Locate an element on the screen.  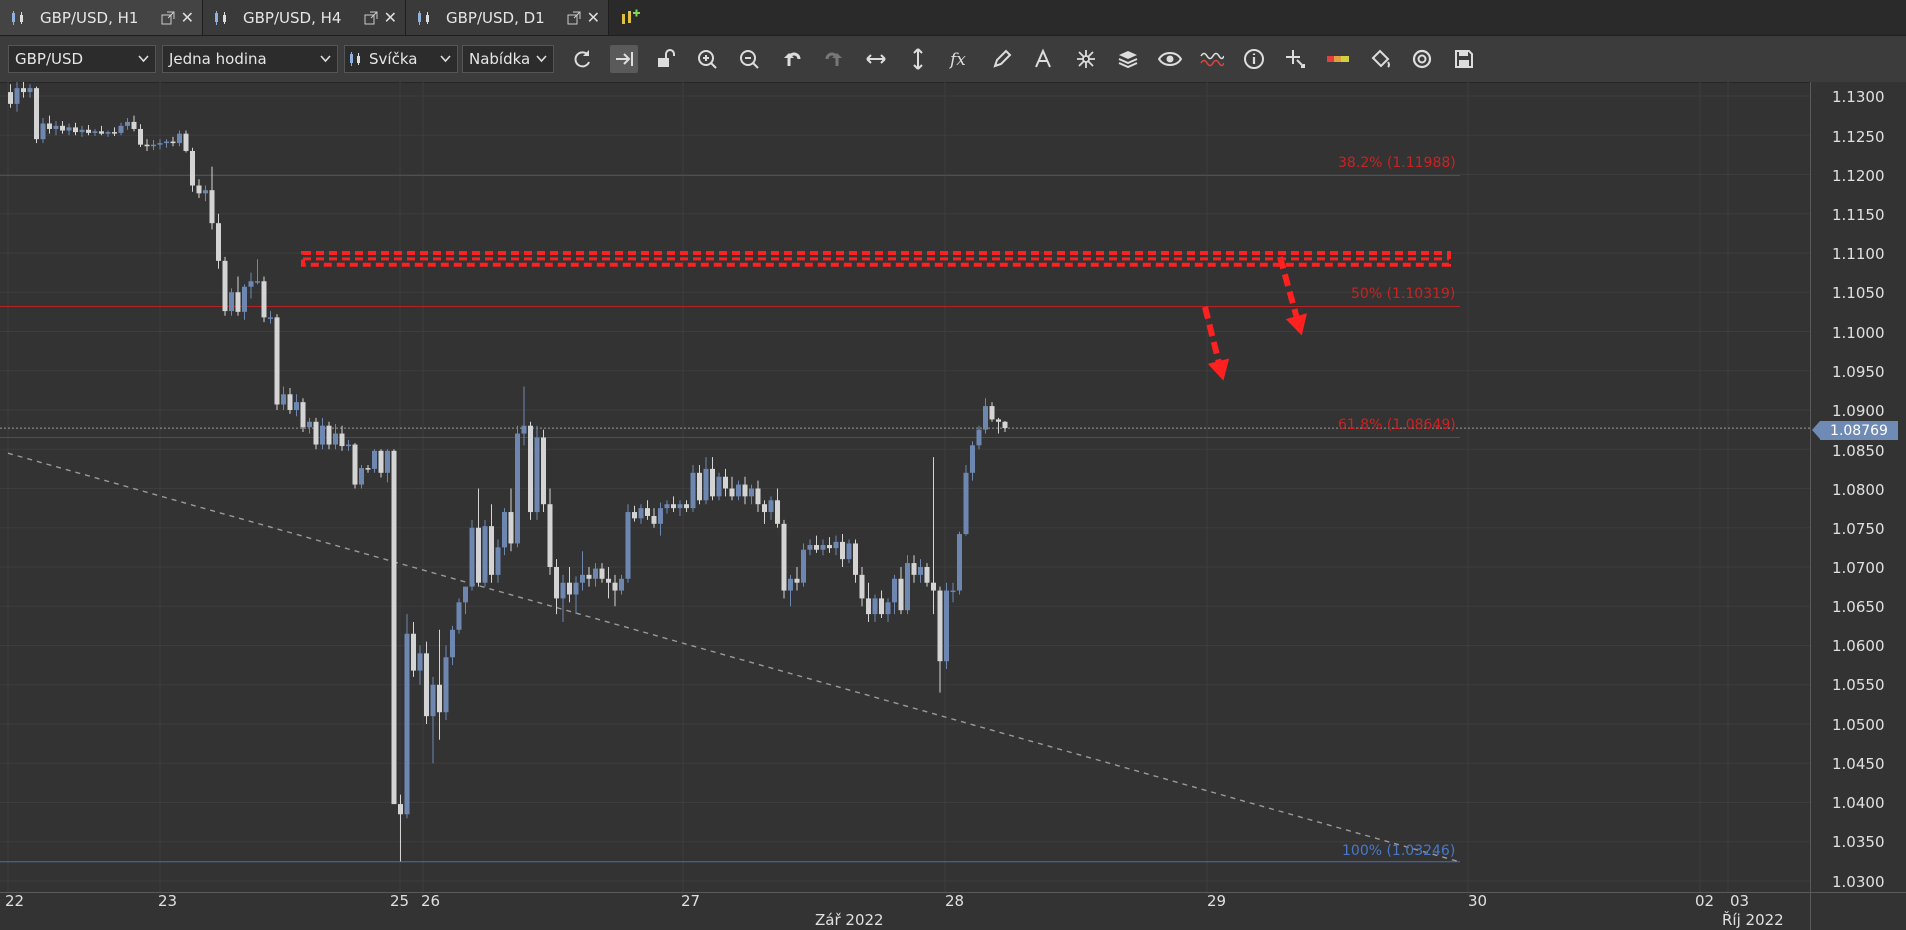
cursor-cross-button is located at coordinates (1296, 59).